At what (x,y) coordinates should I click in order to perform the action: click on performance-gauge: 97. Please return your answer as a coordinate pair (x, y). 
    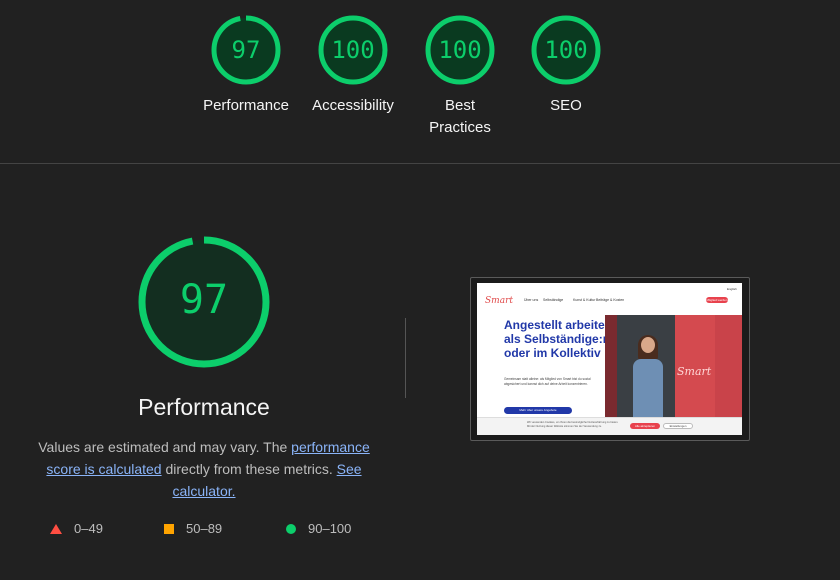
    Looking at the image, I should click on (204, 302).